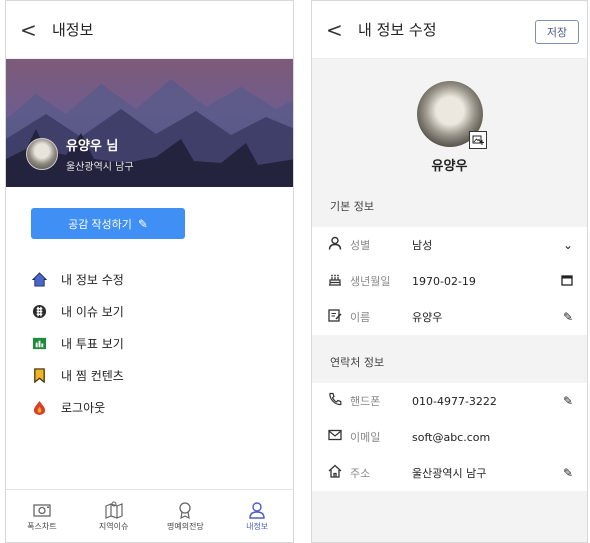  What do you see at coordinates (454, 401) in the screenshot?
I see `phone-value: 010-4977-3222` at bounding box center [454, 401].